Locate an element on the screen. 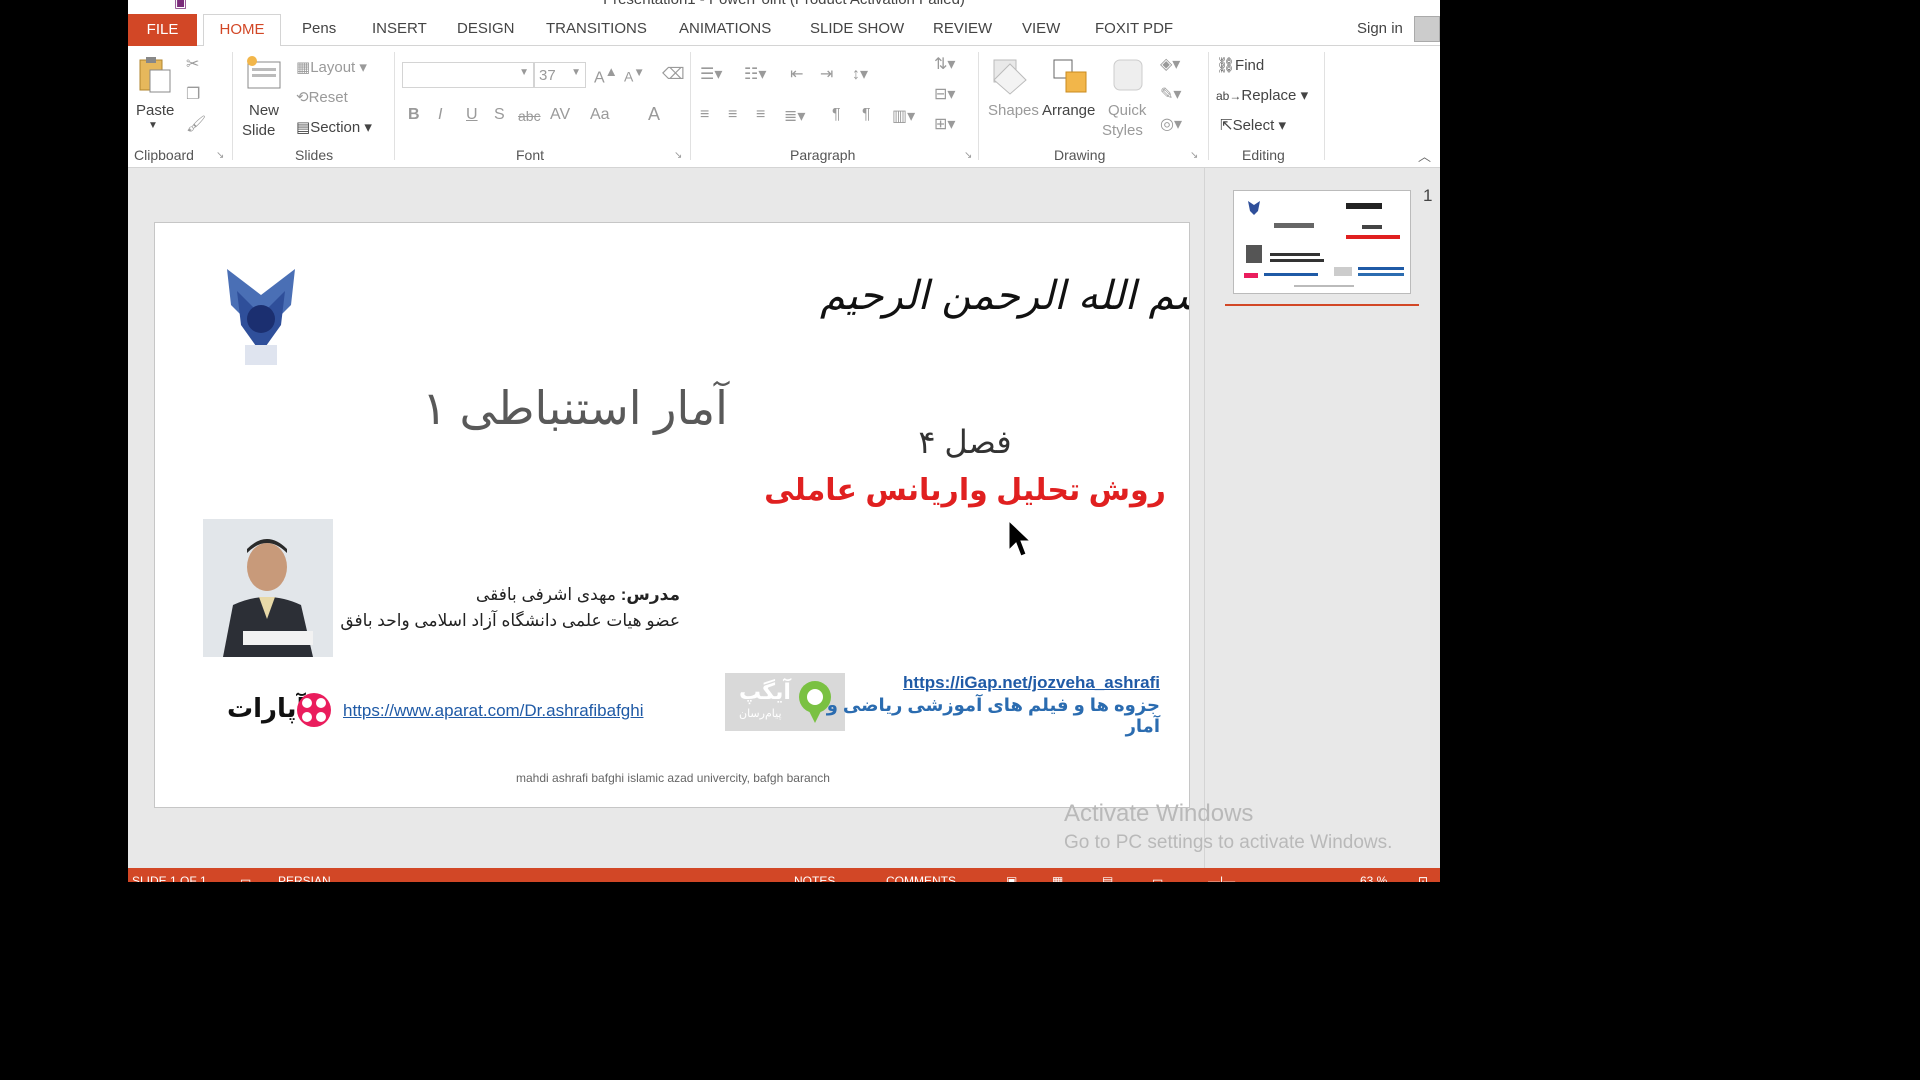  aparat-link: https://www.aparat.com/Dr.ashrafibafghi is located at coordinates (493, 711).